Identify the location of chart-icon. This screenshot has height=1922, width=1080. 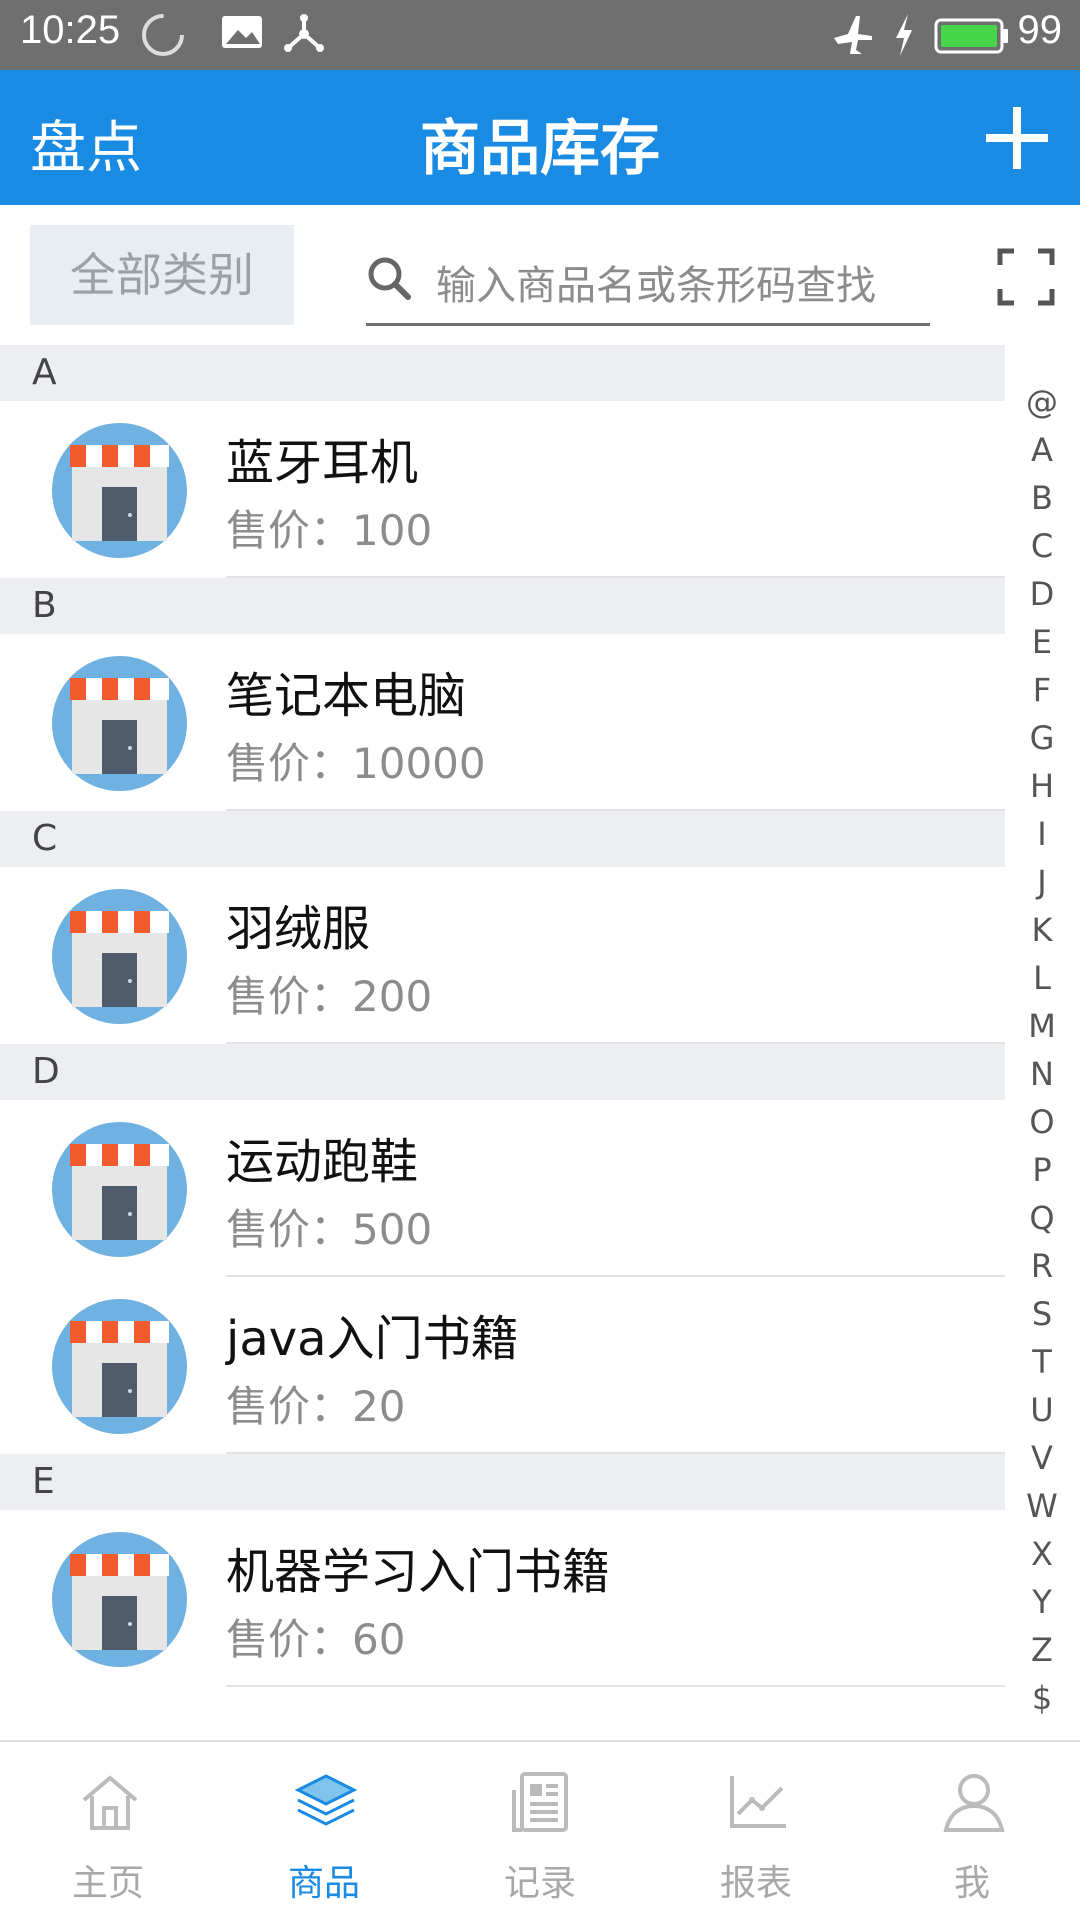
(758, 1802).